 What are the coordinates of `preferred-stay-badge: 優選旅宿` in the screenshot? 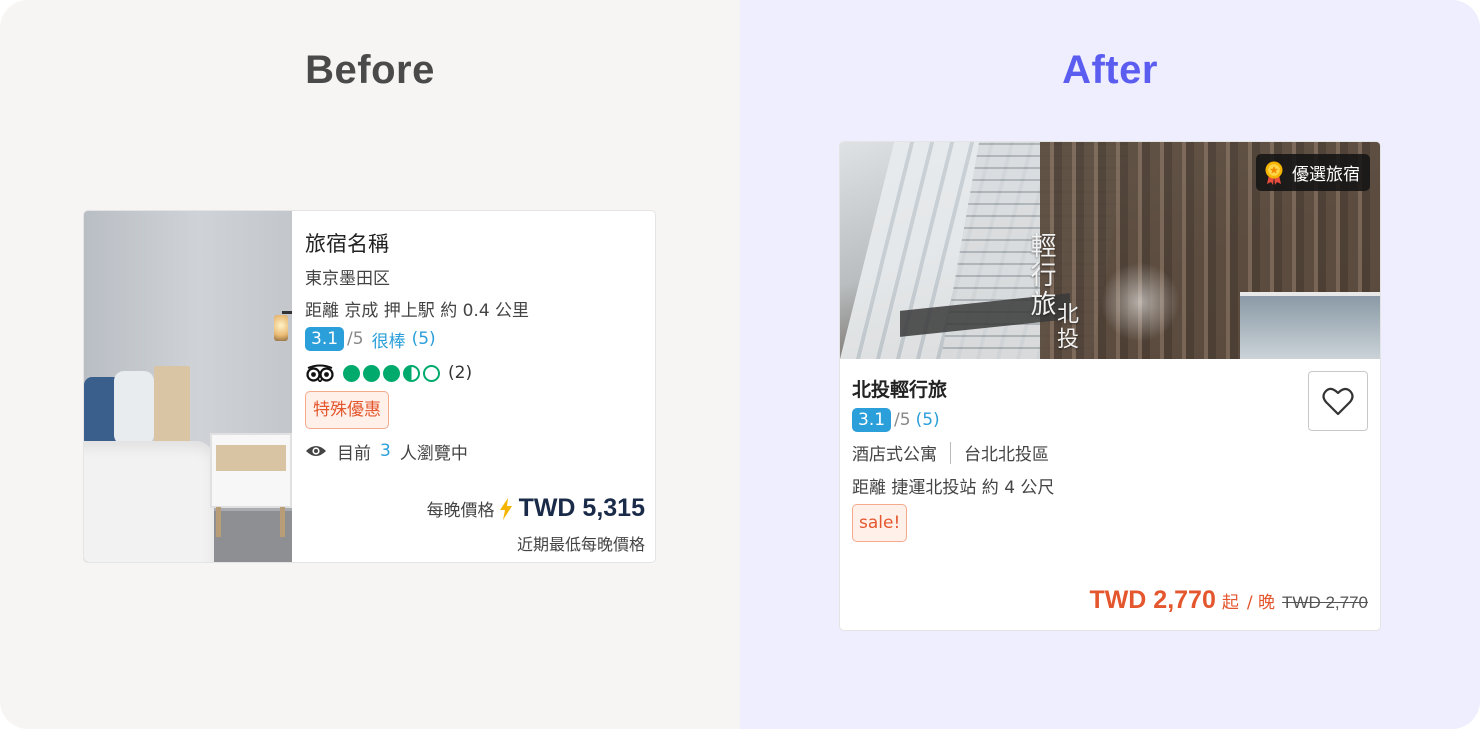 It's located at (1313, 172).